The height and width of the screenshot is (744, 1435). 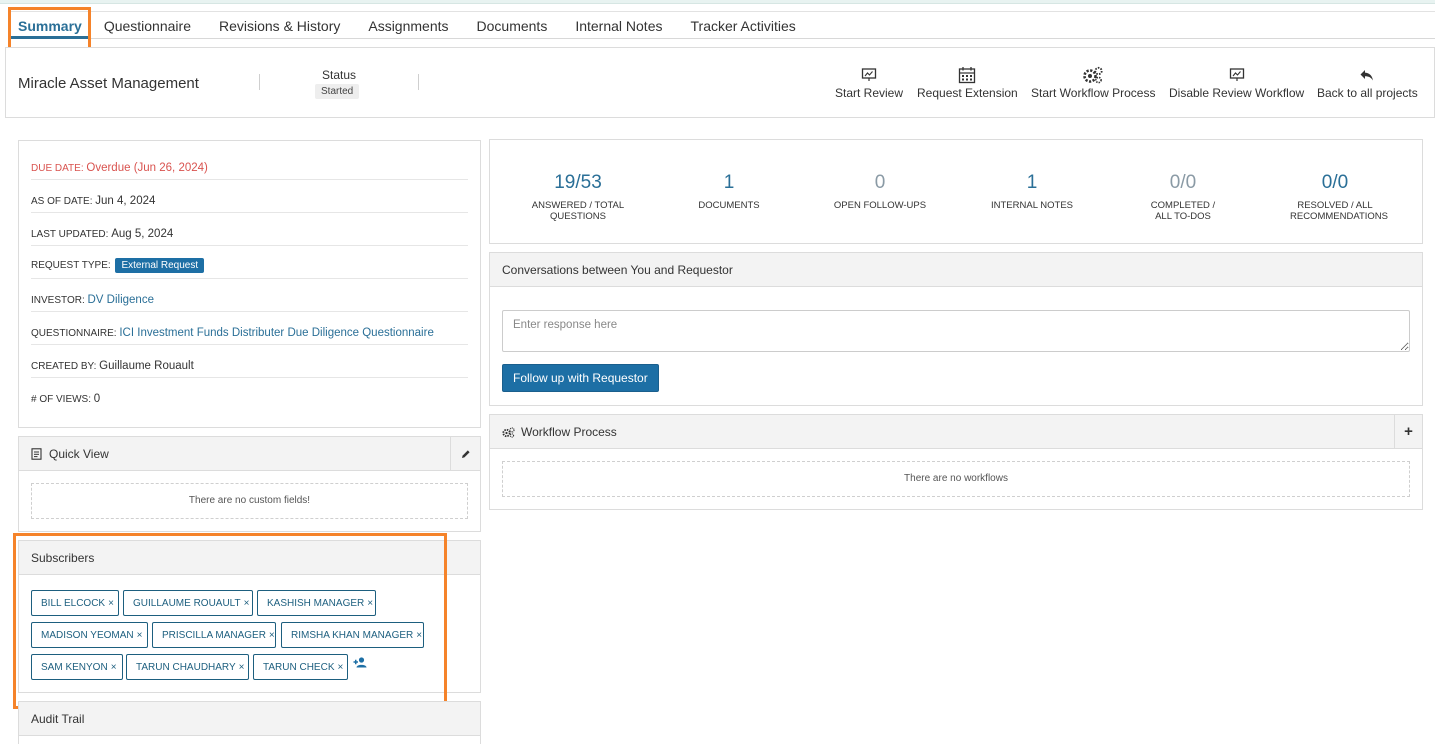 What do you see at coordinates (1367, 83) in the screenshot?
I see `back-to-projects-button: Back to all projects` at bounding box center [1367, 83].